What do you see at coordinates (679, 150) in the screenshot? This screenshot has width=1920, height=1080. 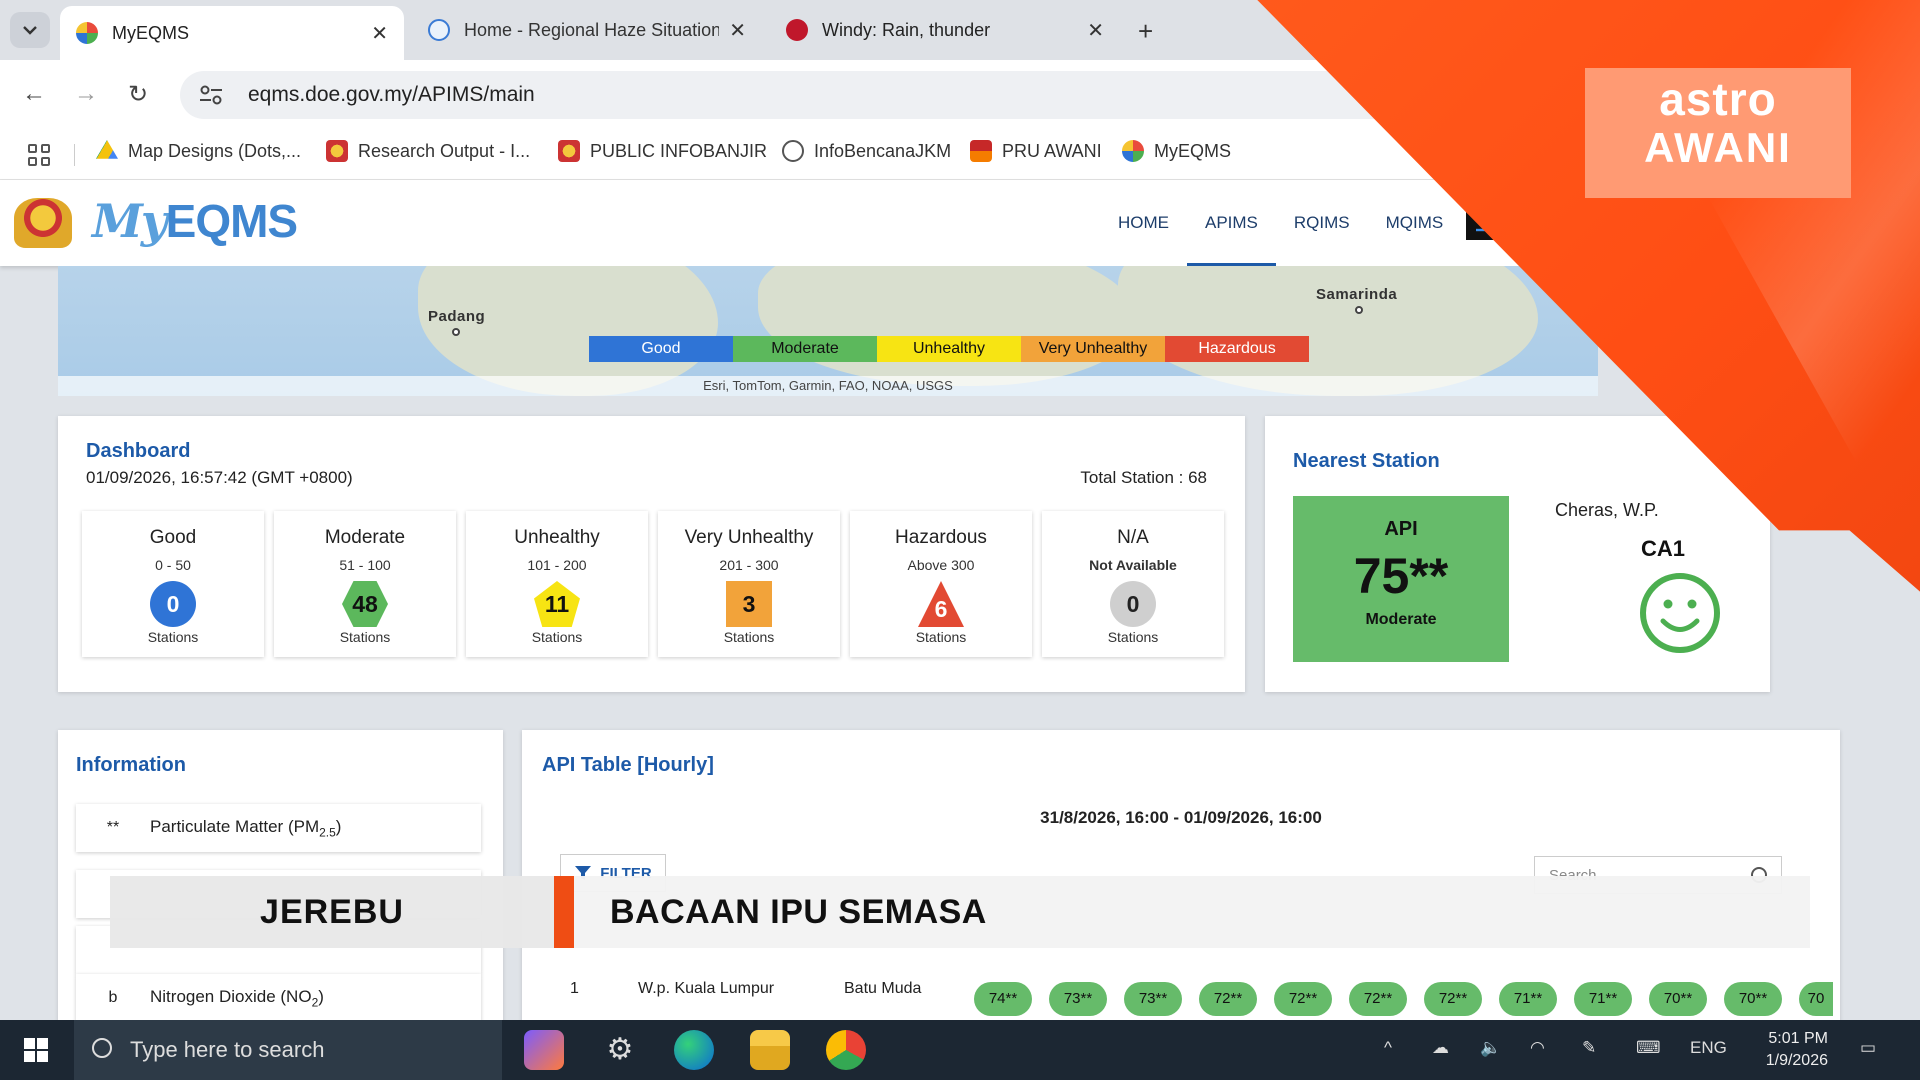 I see `bookmark-label: PUBLIC INFOBANJIR` at bounding box center [679, 150].